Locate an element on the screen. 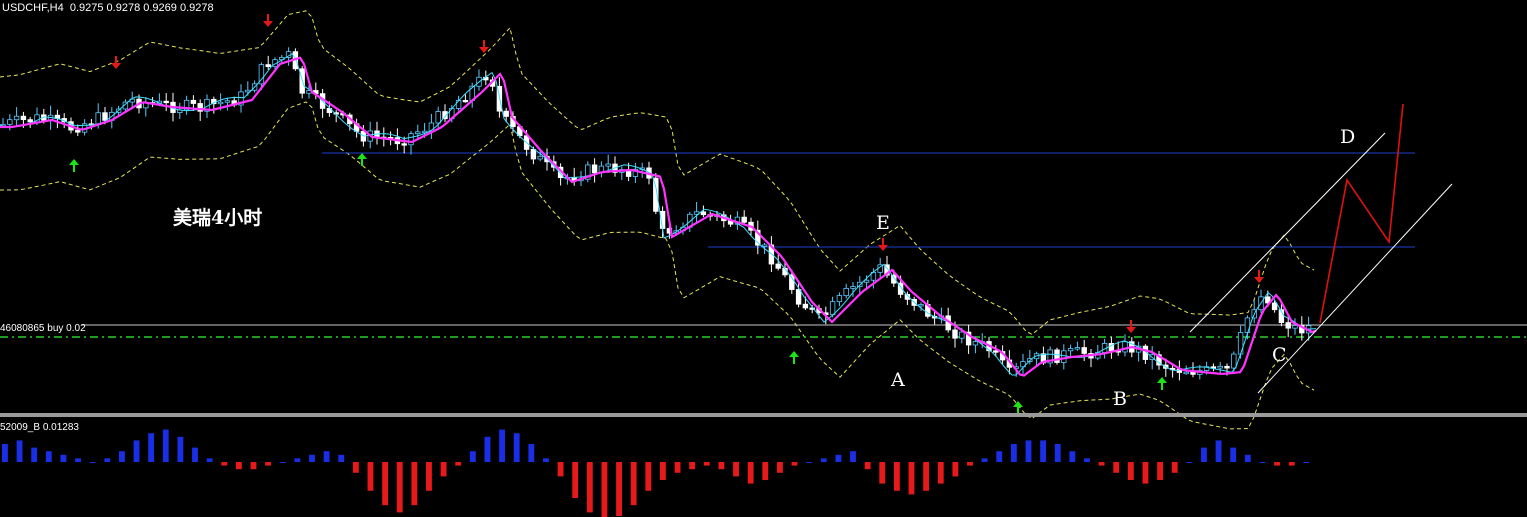 The image size is (1527, 517). pane-separator is located at coordinates (763, 415).